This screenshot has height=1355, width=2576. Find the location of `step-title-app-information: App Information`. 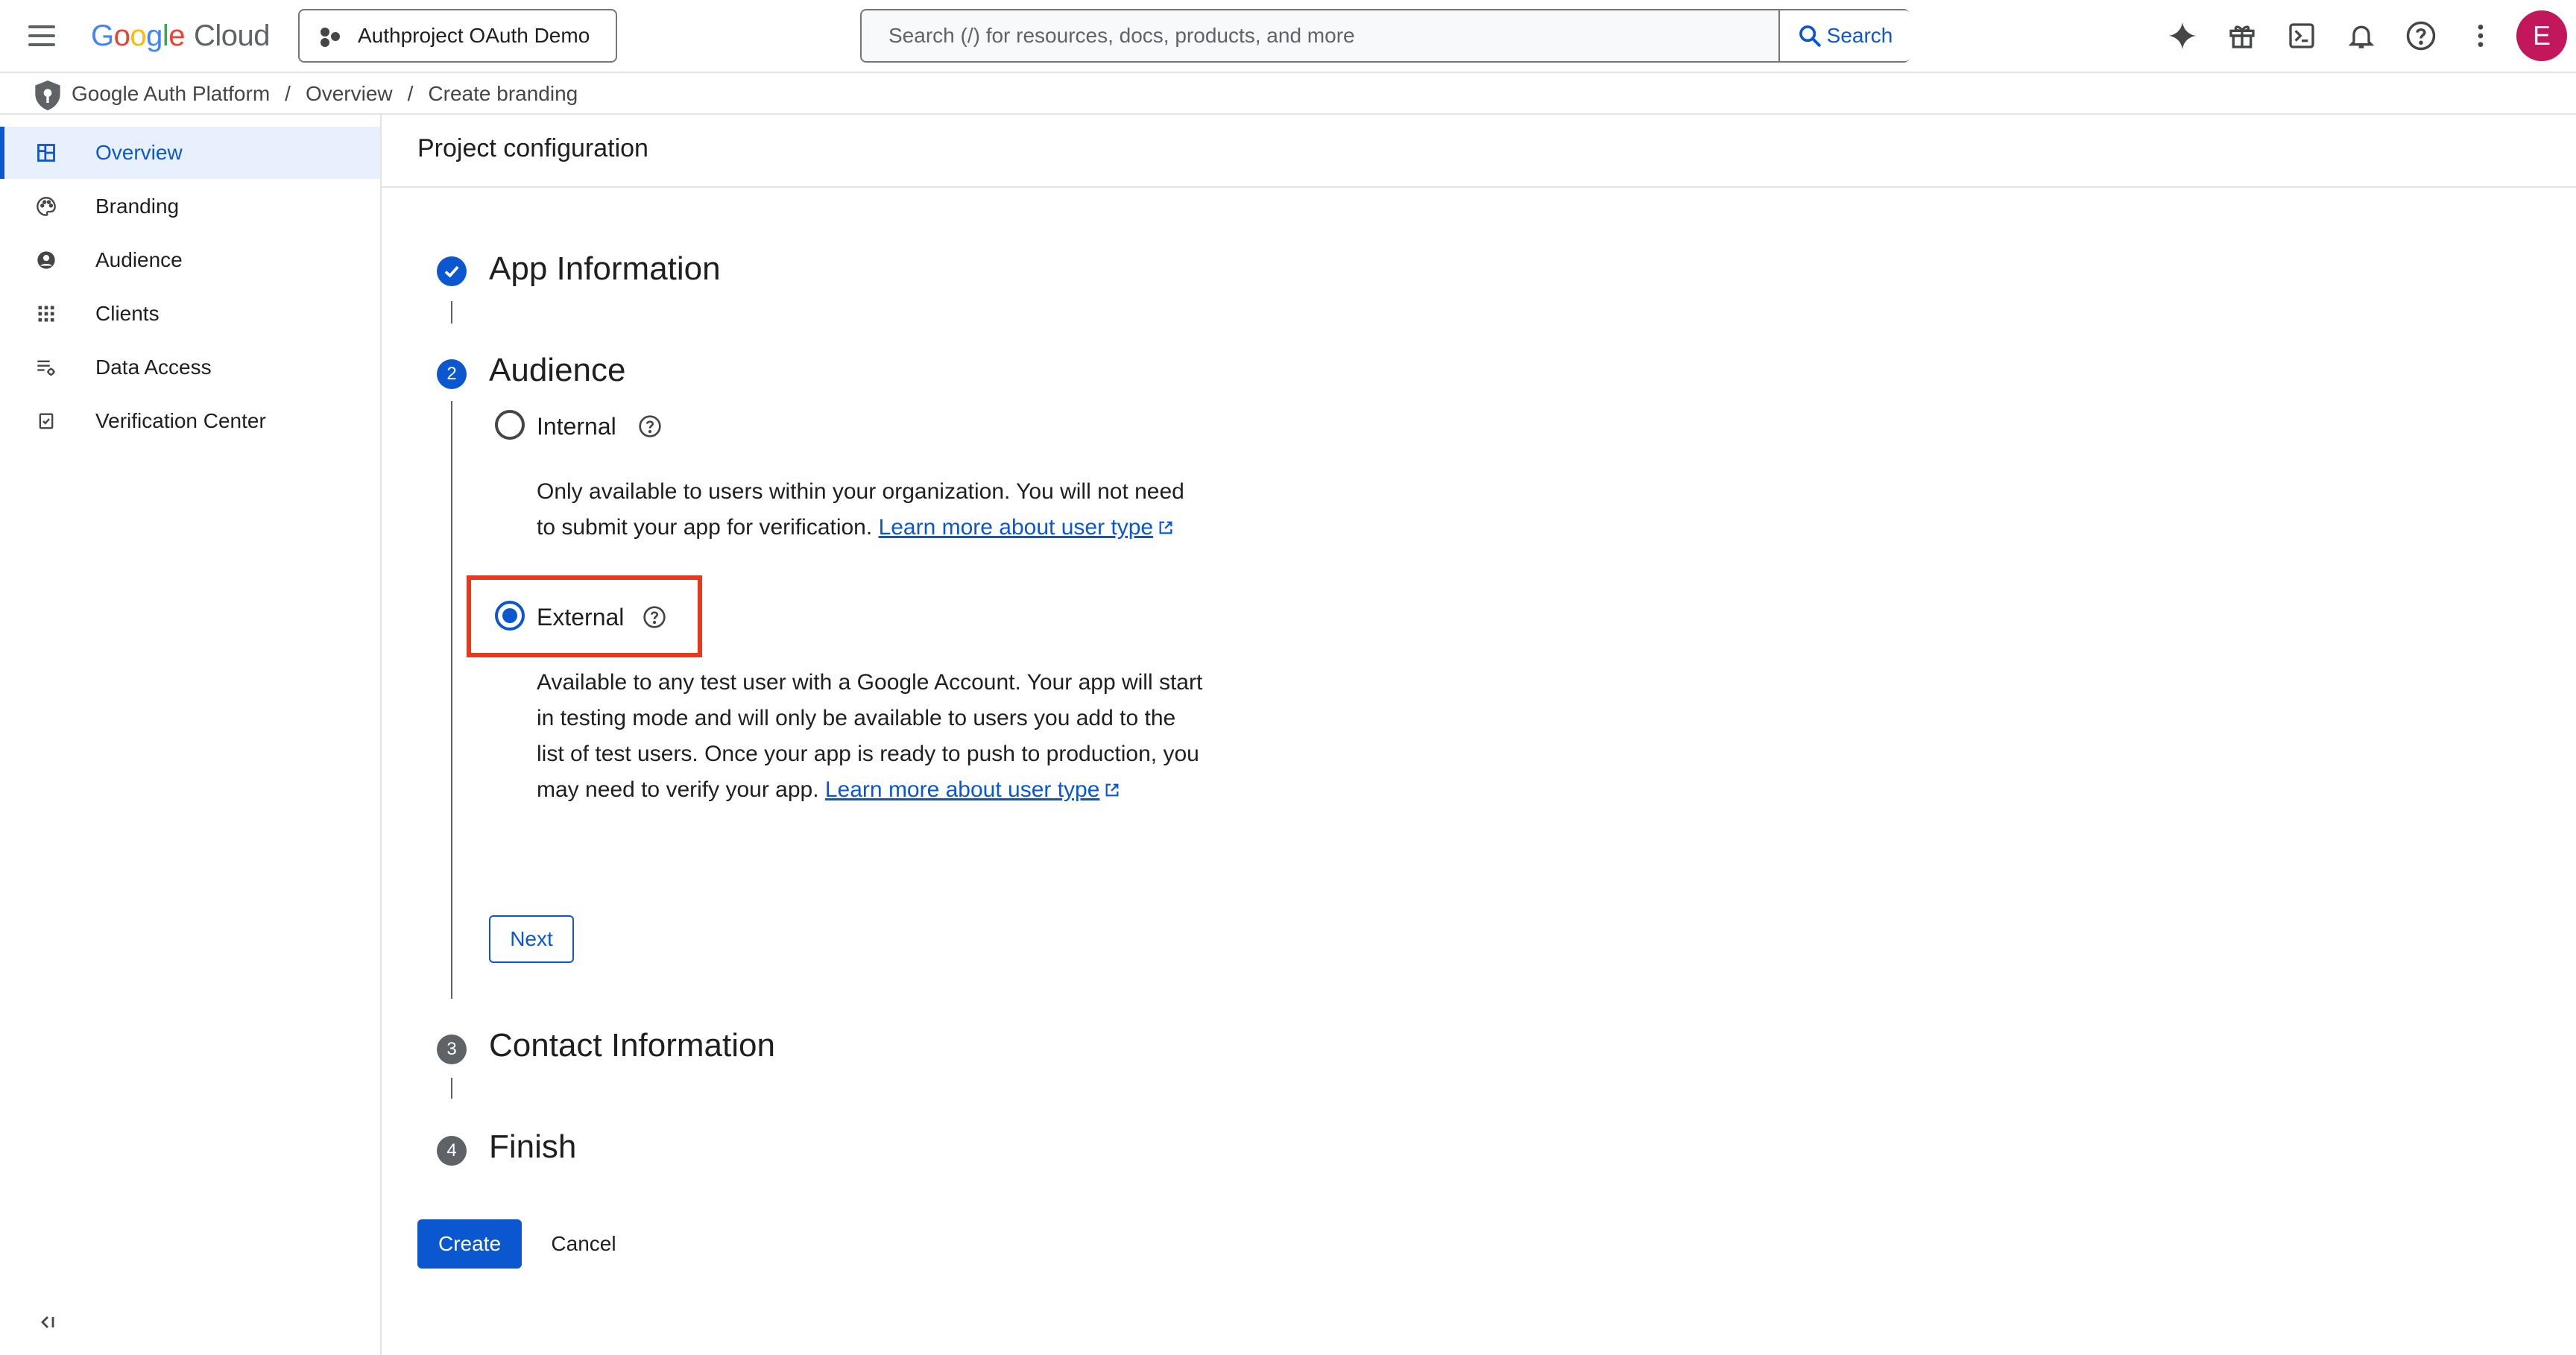

step-title-app-information: App Information is located at coordinates (605, 269).